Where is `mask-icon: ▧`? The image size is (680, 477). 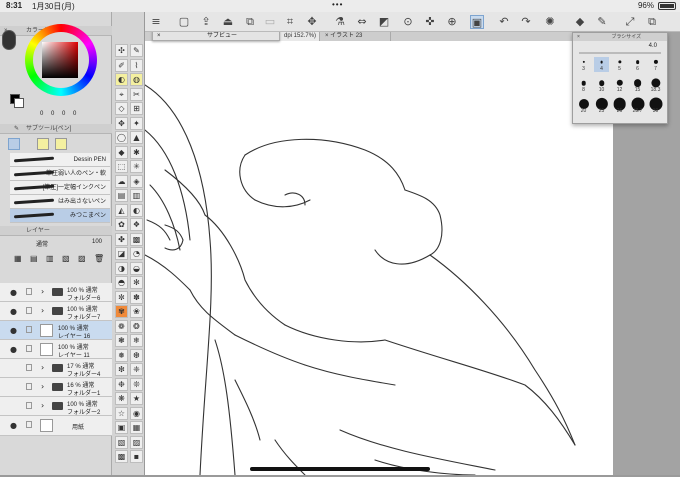 mask-icon: ▧ is located at coordinates (66, 258).